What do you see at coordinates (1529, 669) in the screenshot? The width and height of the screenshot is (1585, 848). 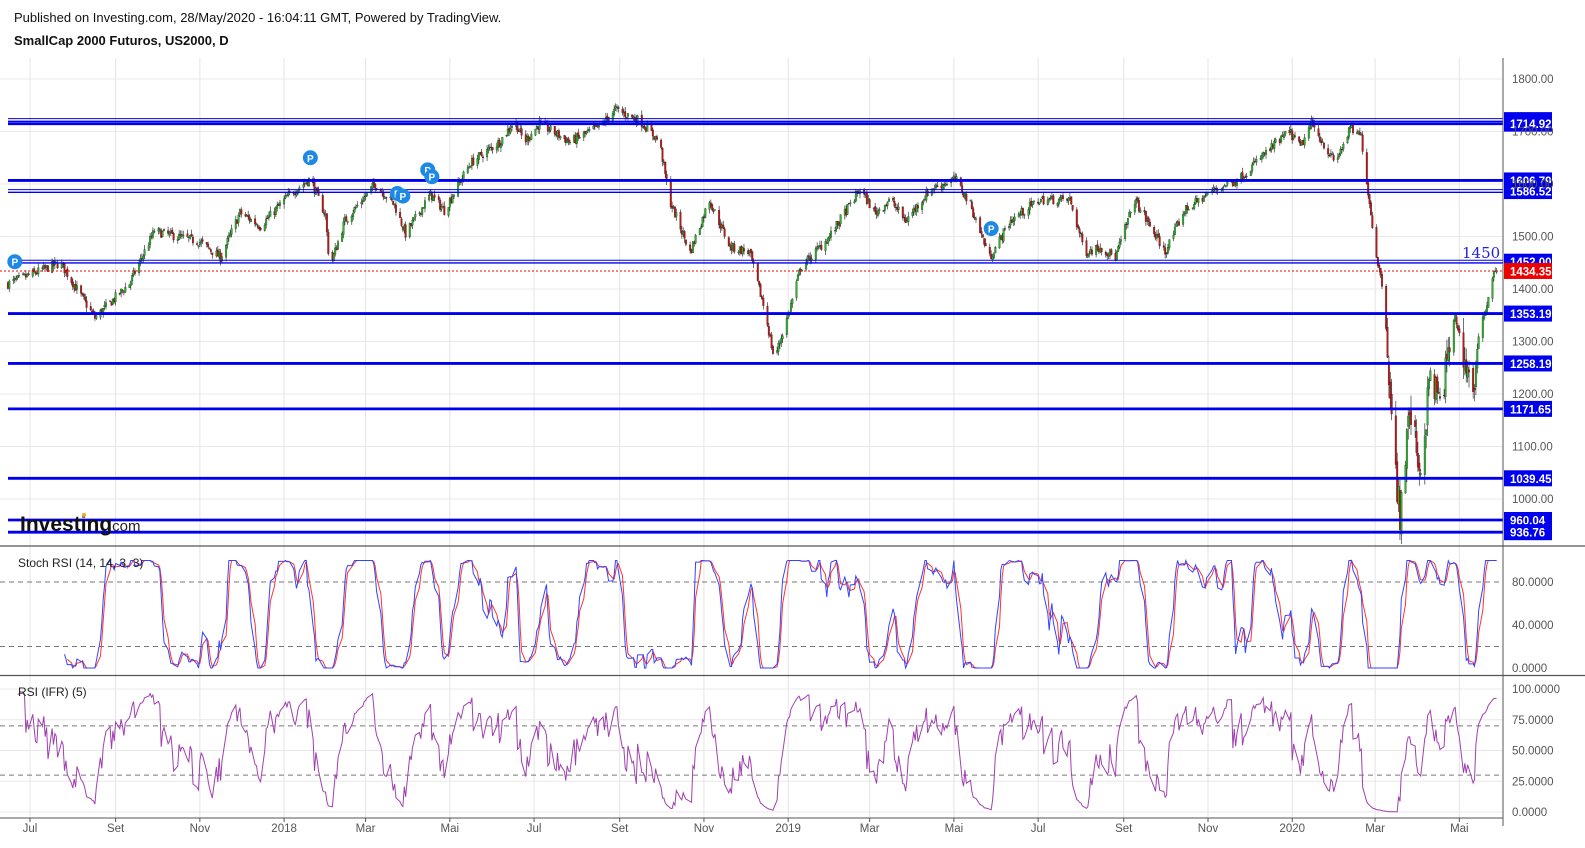 I see `stoch-tick-label: 0.0000` at bounding box center [1529, 669].